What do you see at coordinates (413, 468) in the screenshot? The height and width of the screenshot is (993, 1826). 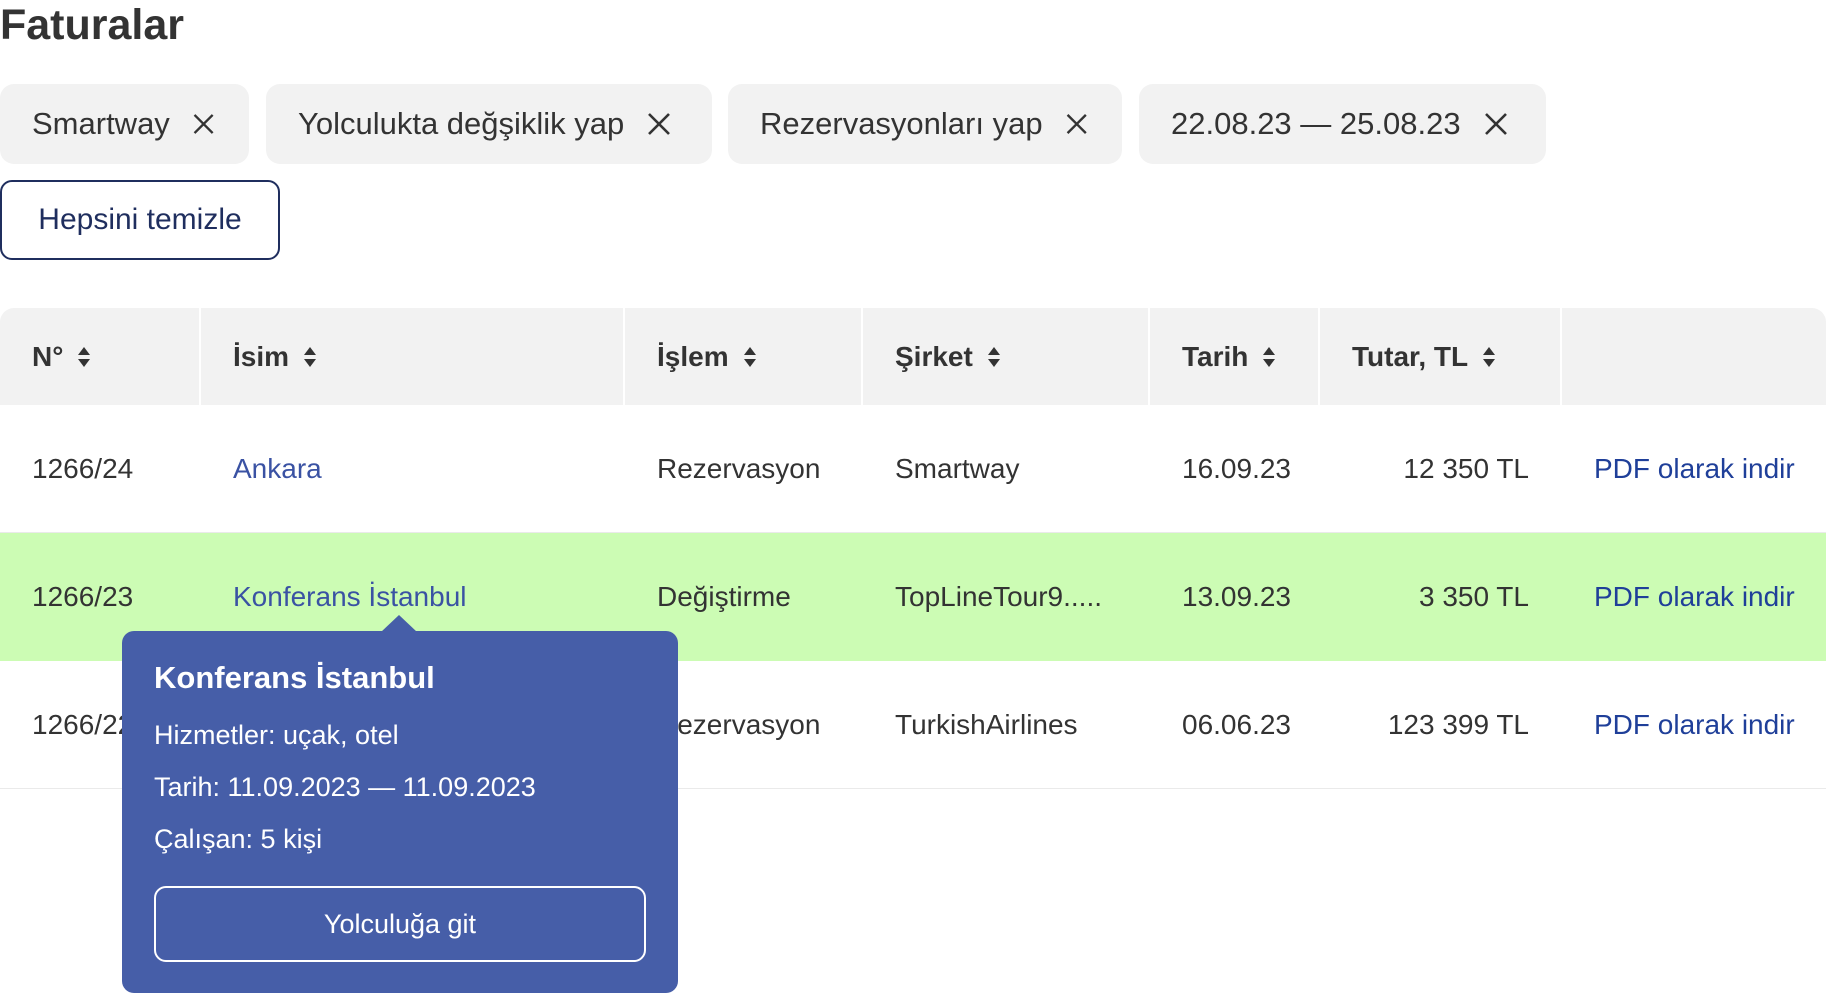 I see `cell-name: Ankara` at bounding box center [413, 468].